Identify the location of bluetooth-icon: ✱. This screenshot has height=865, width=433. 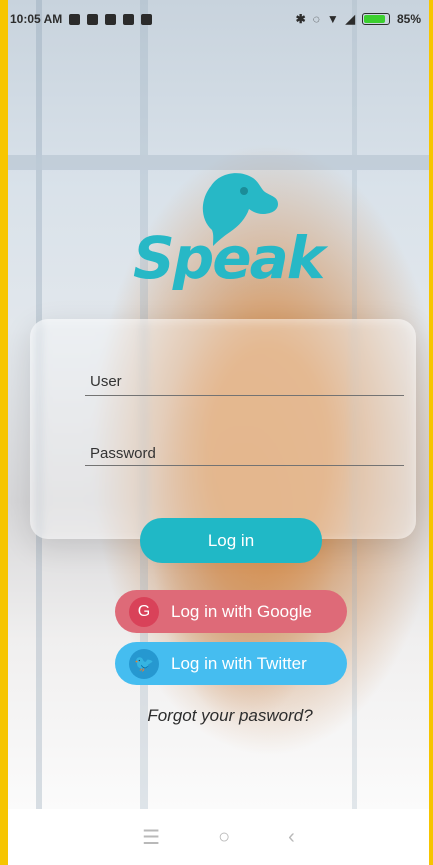
(300, 19).